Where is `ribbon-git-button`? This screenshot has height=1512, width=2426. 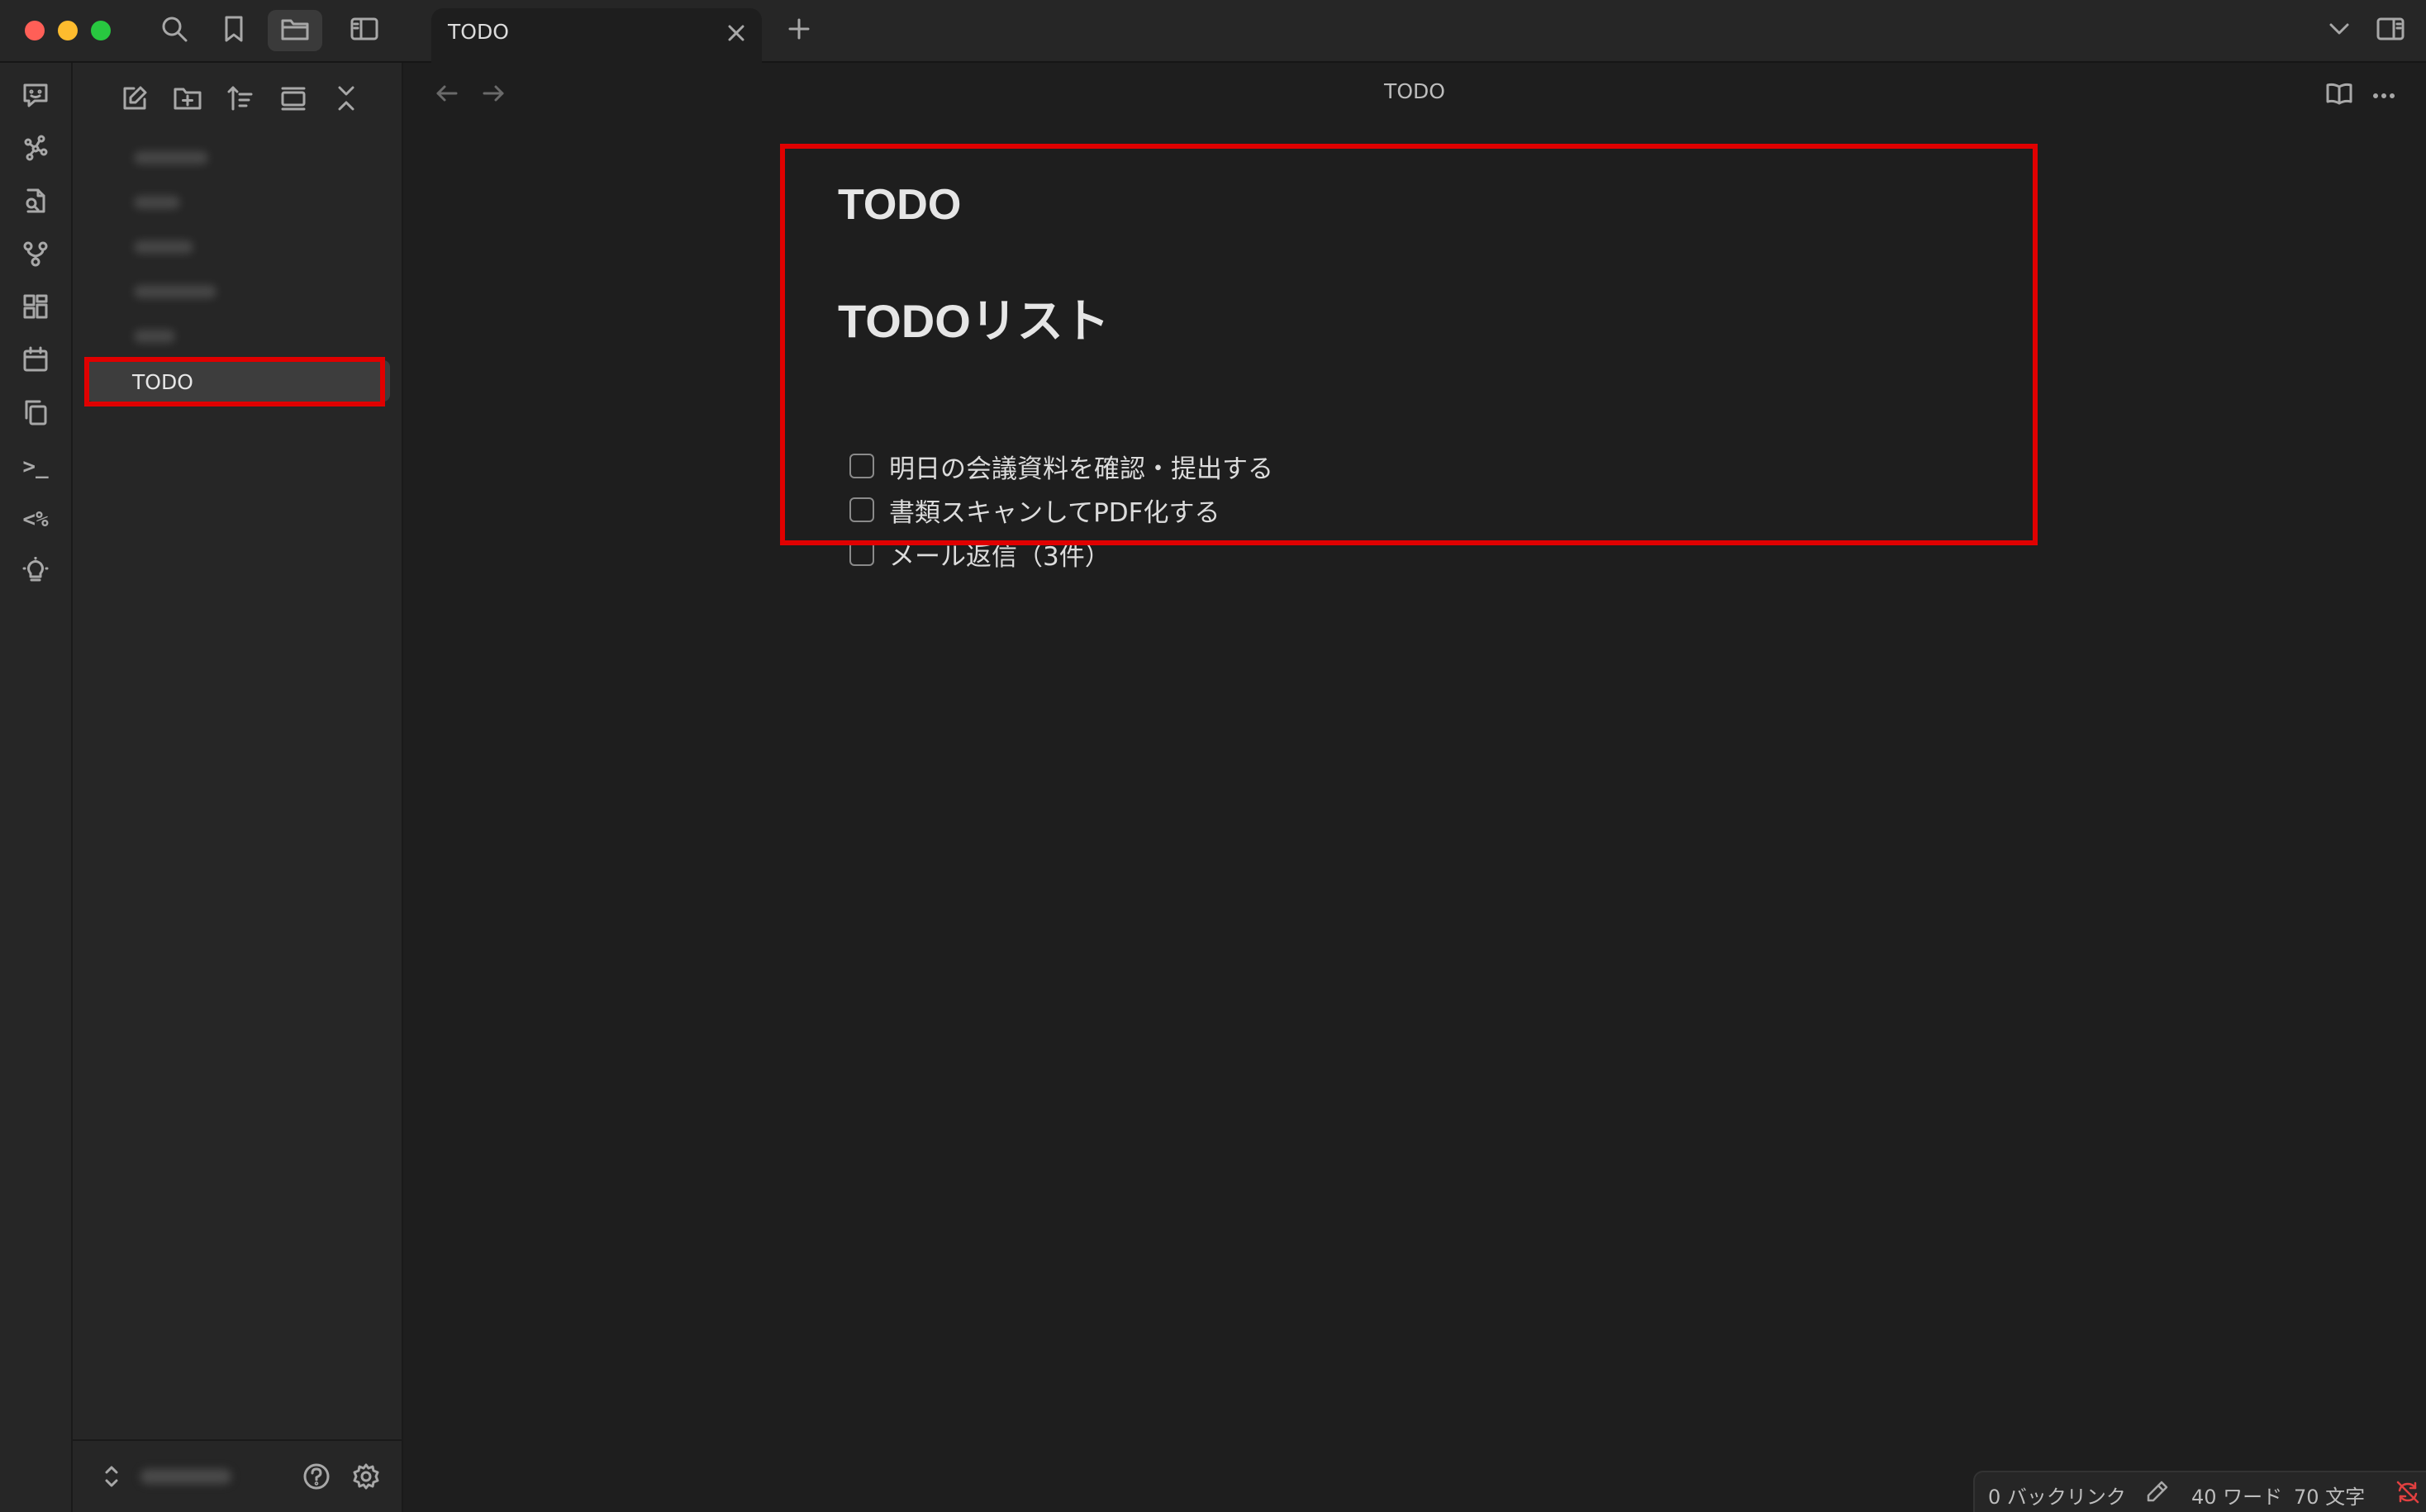
ribbon-git-button is located at coordinates (35, 255).